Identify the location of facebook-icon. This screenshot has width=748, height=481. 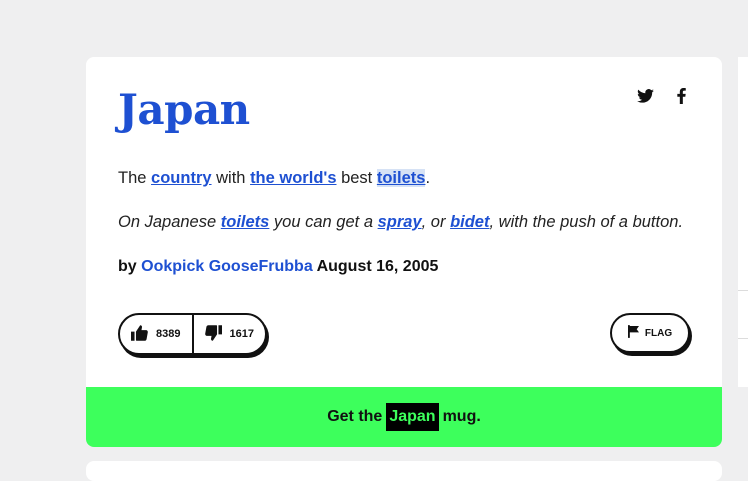
(681, 96).